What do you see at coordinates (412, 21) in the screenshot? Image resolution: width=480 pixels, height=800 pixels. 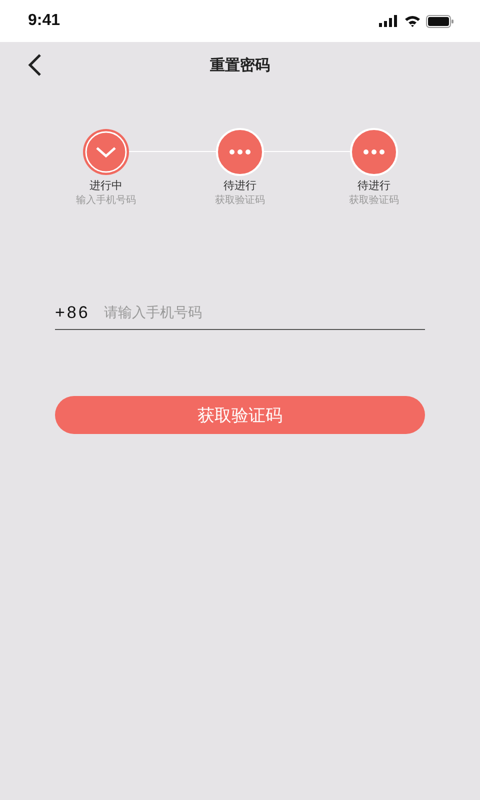 I see `wifi-icon` at bounding box center [412, 21].